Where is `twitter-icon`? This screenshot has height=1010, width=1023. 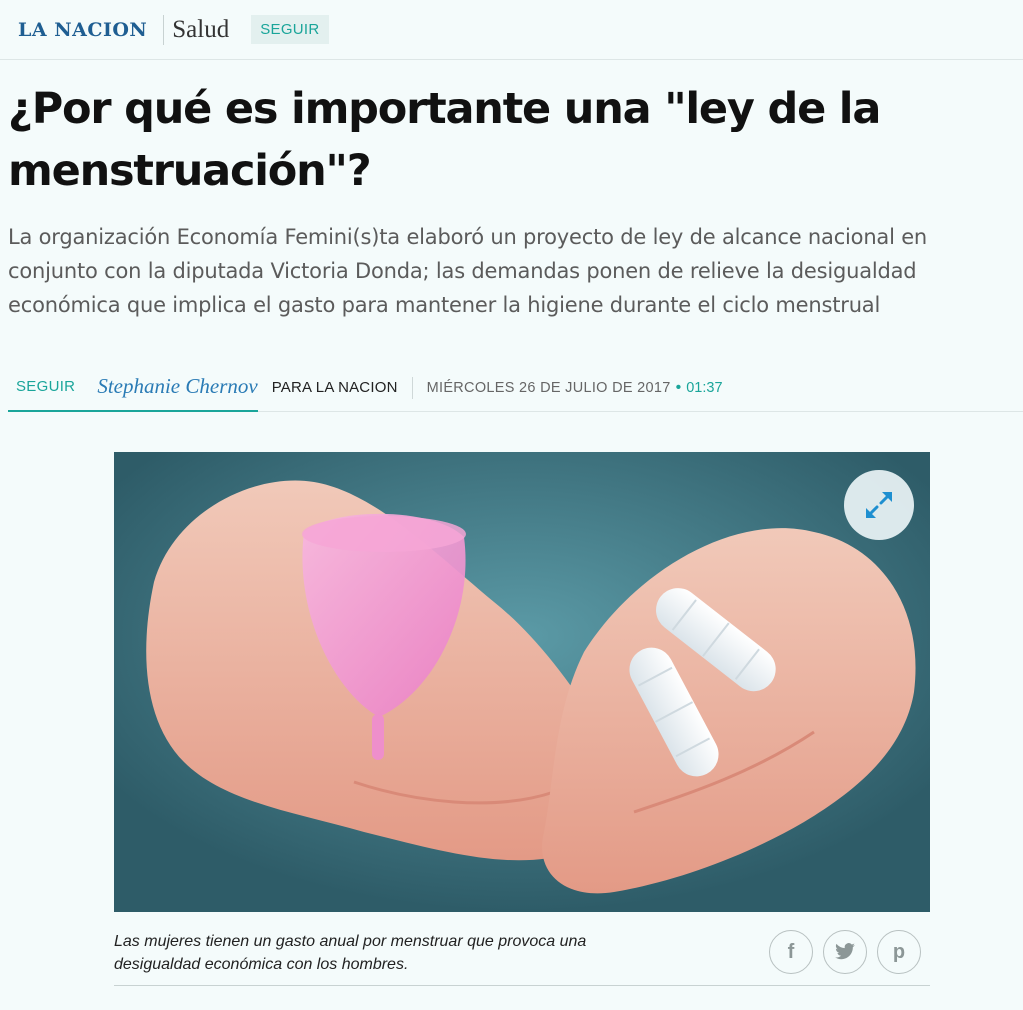 twitter-icon is located at coordinates (845, 951).